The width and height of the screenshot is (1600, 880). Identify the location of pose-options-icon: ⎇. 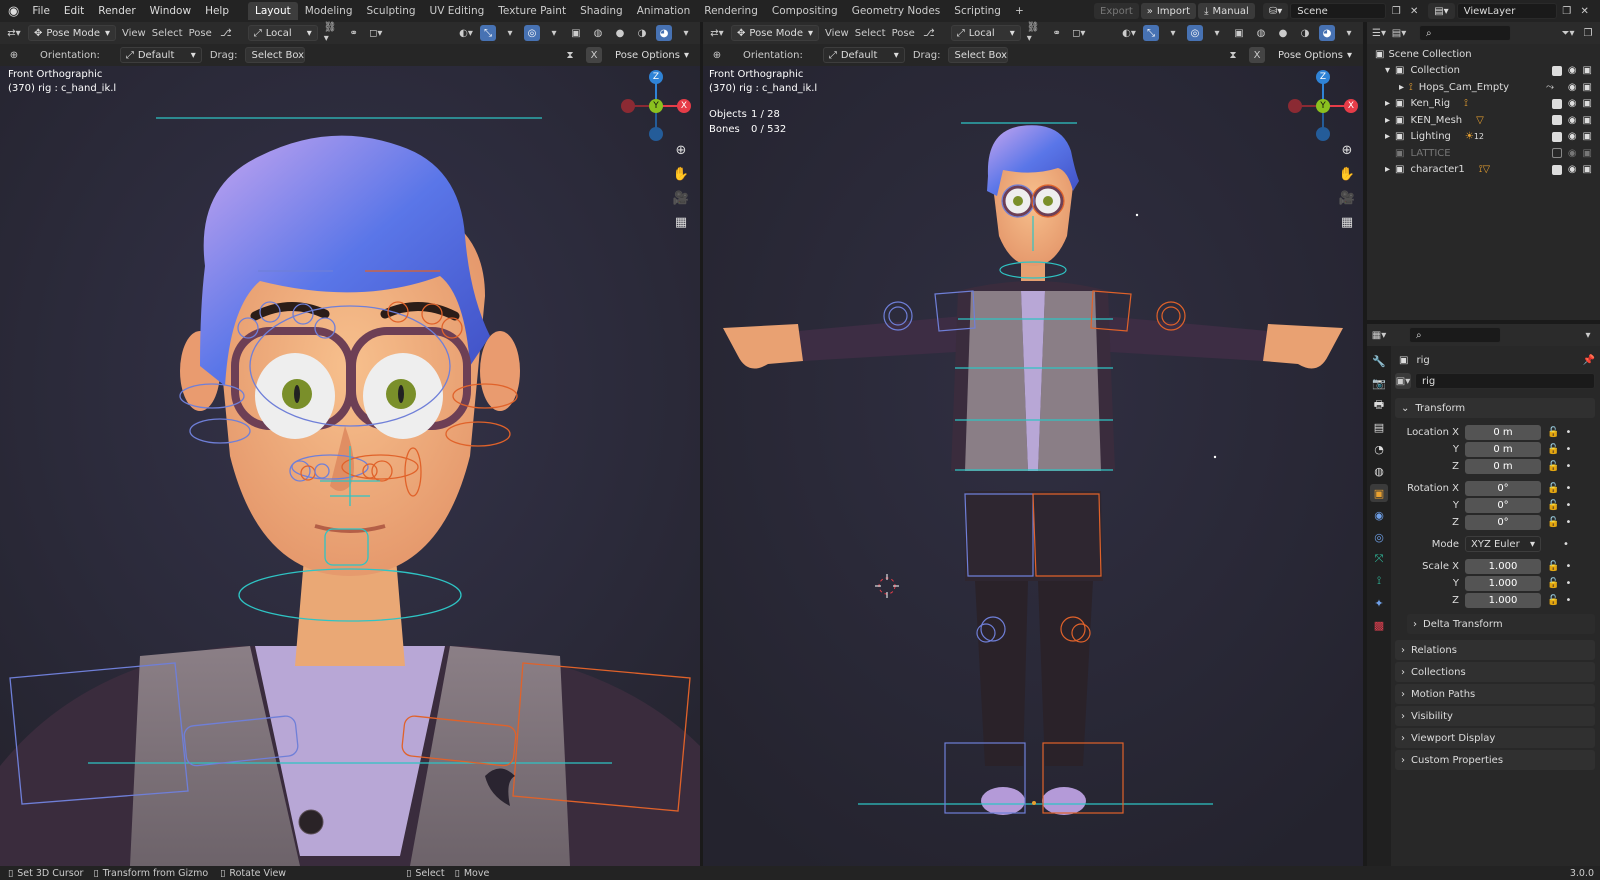
(226, 33).